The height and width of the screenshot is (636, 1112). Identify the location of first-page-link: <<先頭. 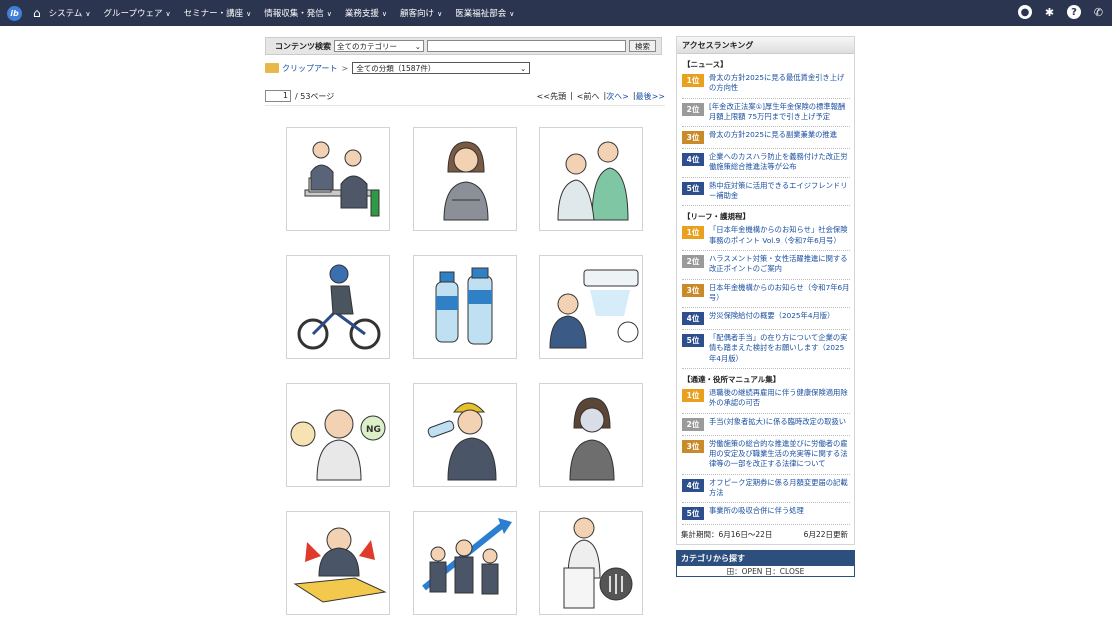
(551, 96).